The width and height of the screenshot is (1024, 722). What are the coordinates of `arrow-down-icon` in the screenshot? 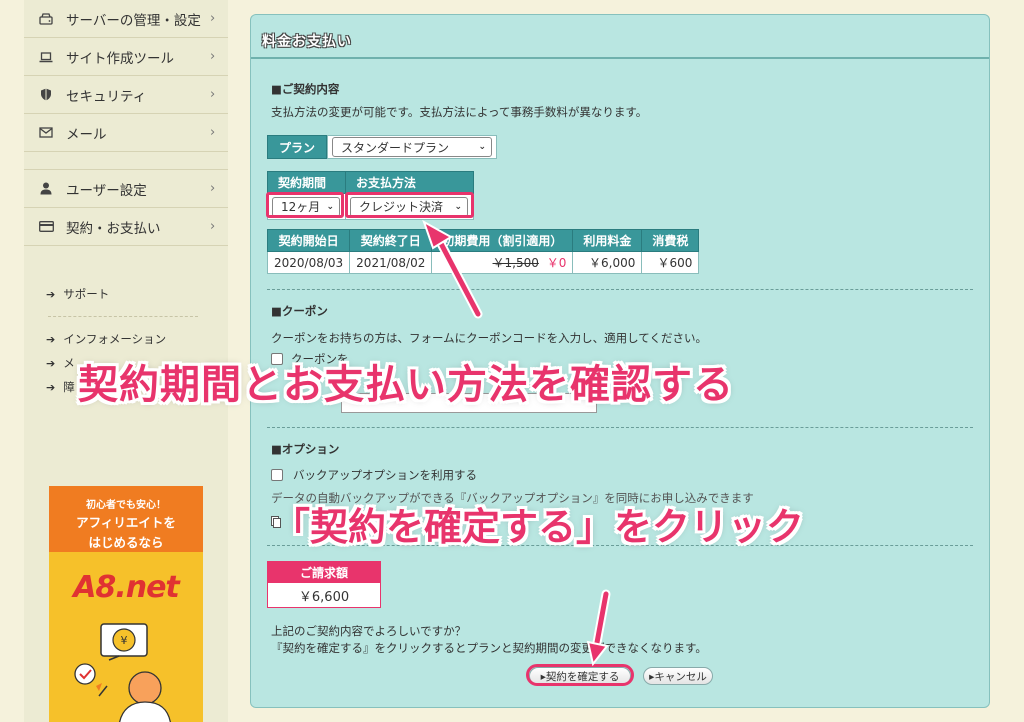 It's located at (598, 628).